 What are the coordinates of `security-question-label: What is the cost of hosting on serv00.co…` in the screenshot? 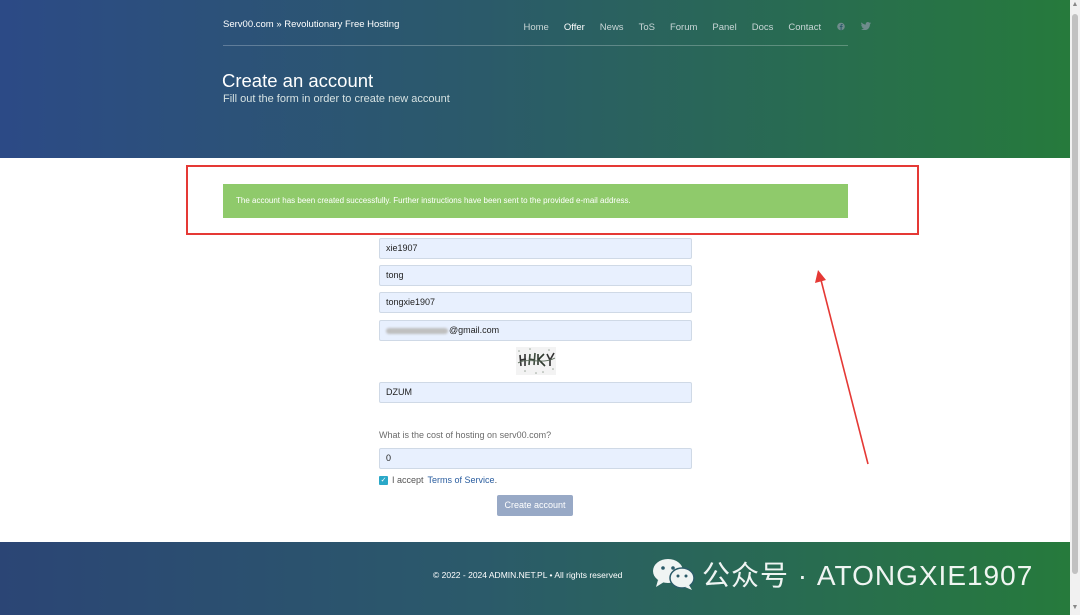 It's located at (465, 435).